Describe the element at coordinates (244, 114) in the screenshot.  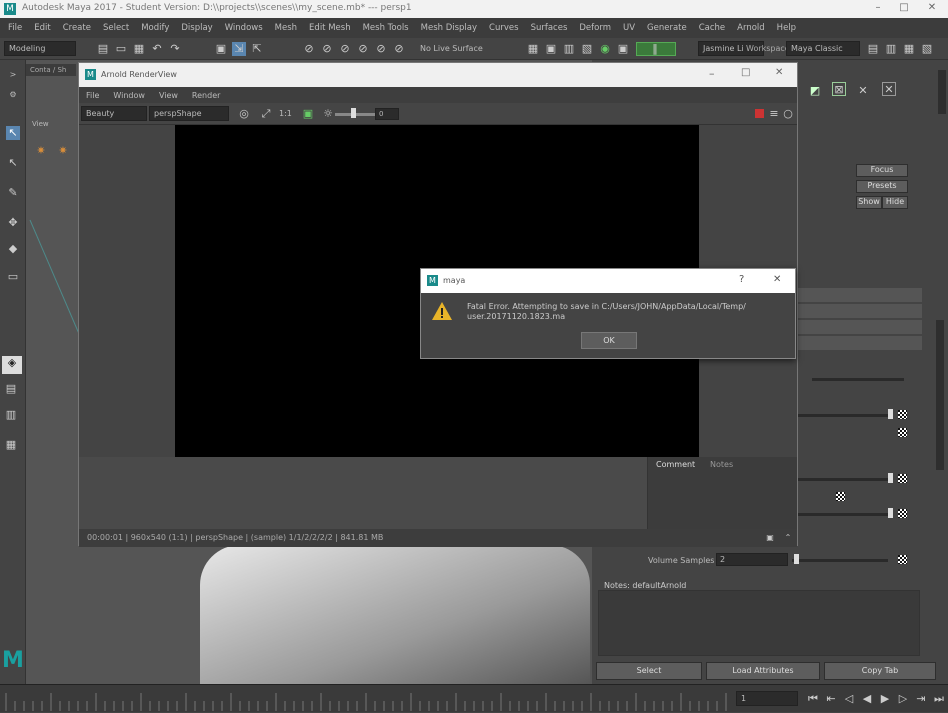
I see `refresh-render-icon: ◎` at that location.